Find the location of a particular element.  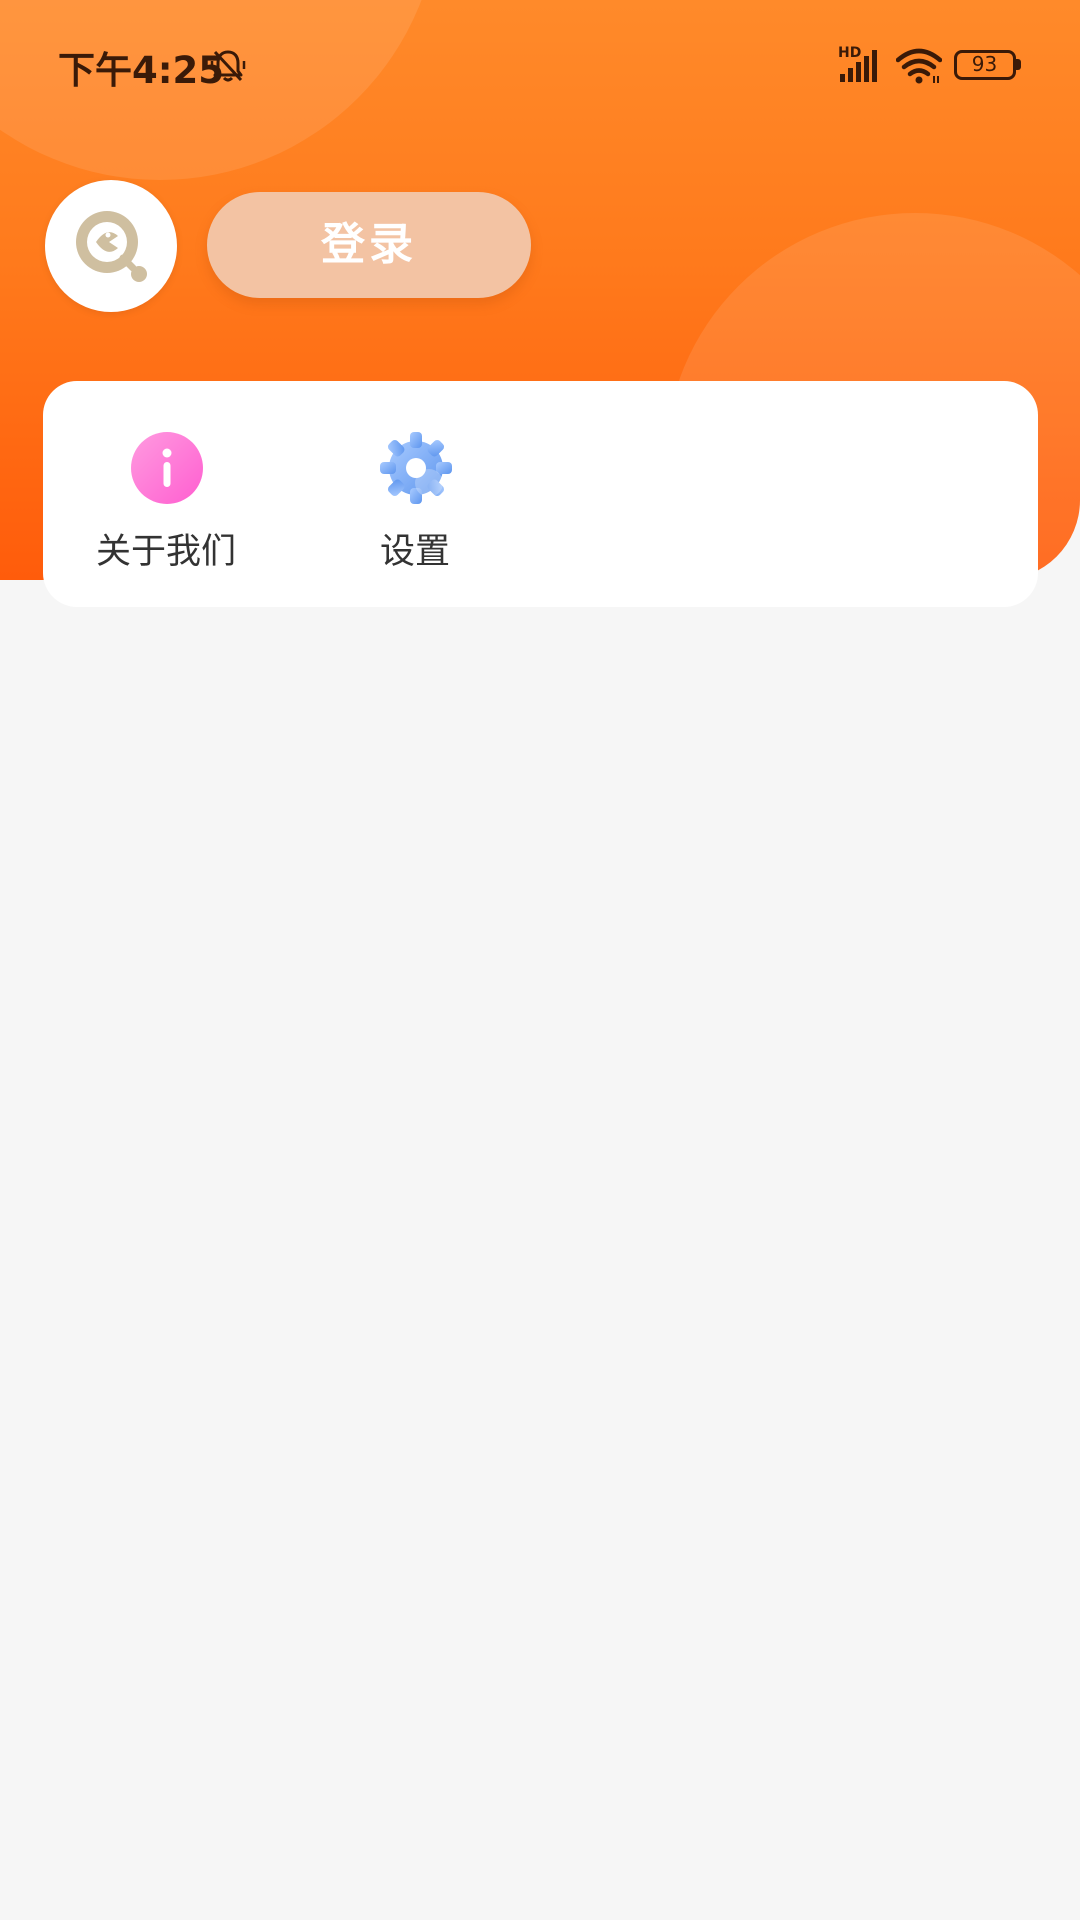

menu-item-about-us: 关于我们 is located at coordinates (166, 494).